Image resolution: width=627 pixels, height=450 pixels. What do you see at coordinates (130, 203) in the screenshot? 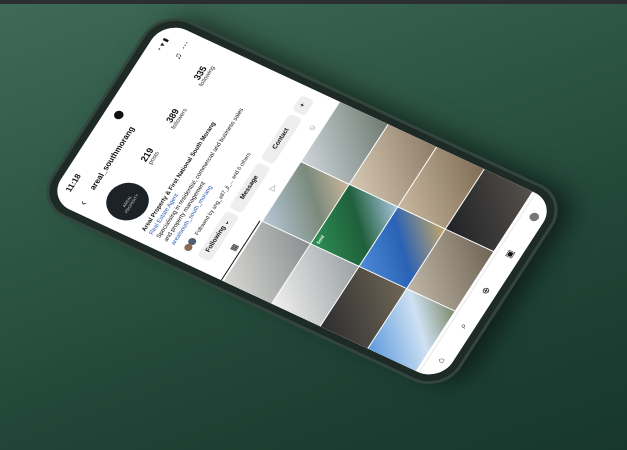
I see `avatar-logo-text: AREAL PROPERTY` at bounding box center [130, 203].